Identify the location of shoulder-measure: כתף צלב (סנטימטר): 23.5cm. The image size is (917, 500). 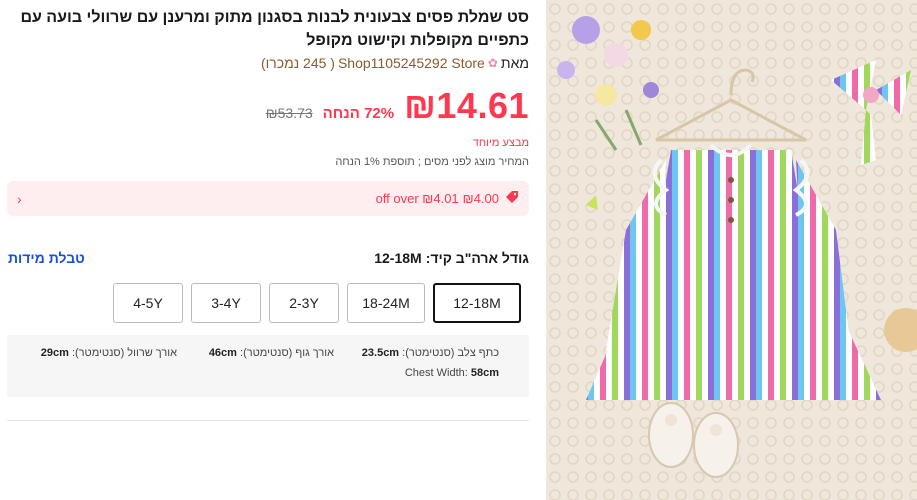
(430, 353).